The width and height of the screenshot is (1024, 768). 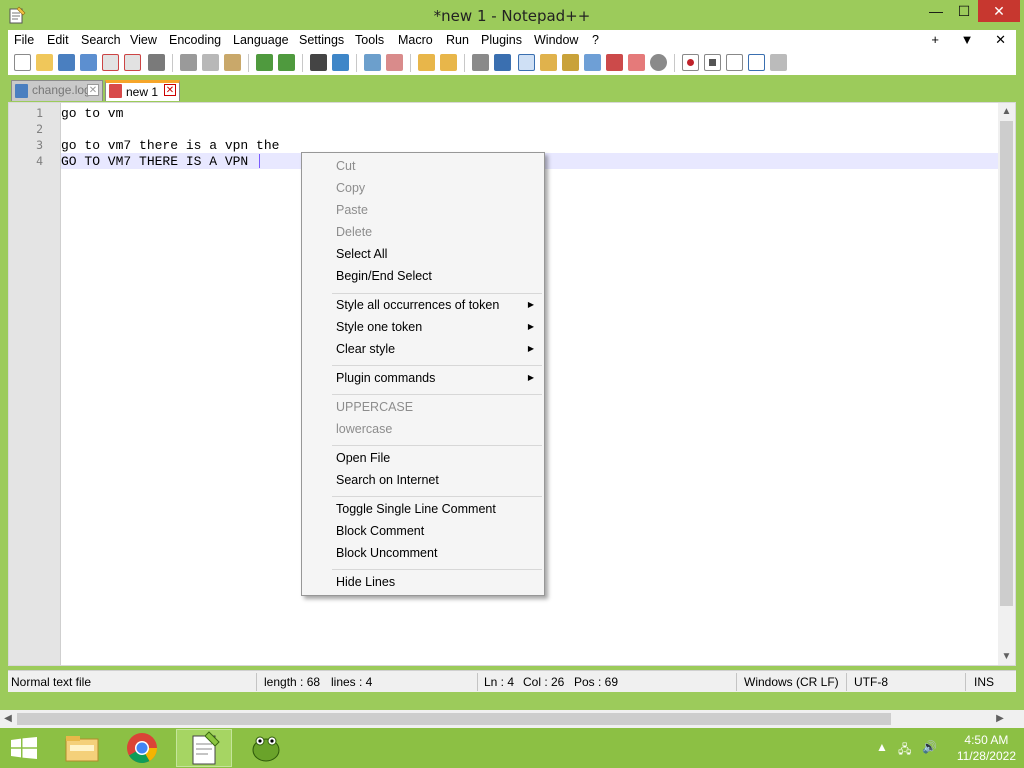 I want to click on save-all-icon, so click(x=88, y=62).